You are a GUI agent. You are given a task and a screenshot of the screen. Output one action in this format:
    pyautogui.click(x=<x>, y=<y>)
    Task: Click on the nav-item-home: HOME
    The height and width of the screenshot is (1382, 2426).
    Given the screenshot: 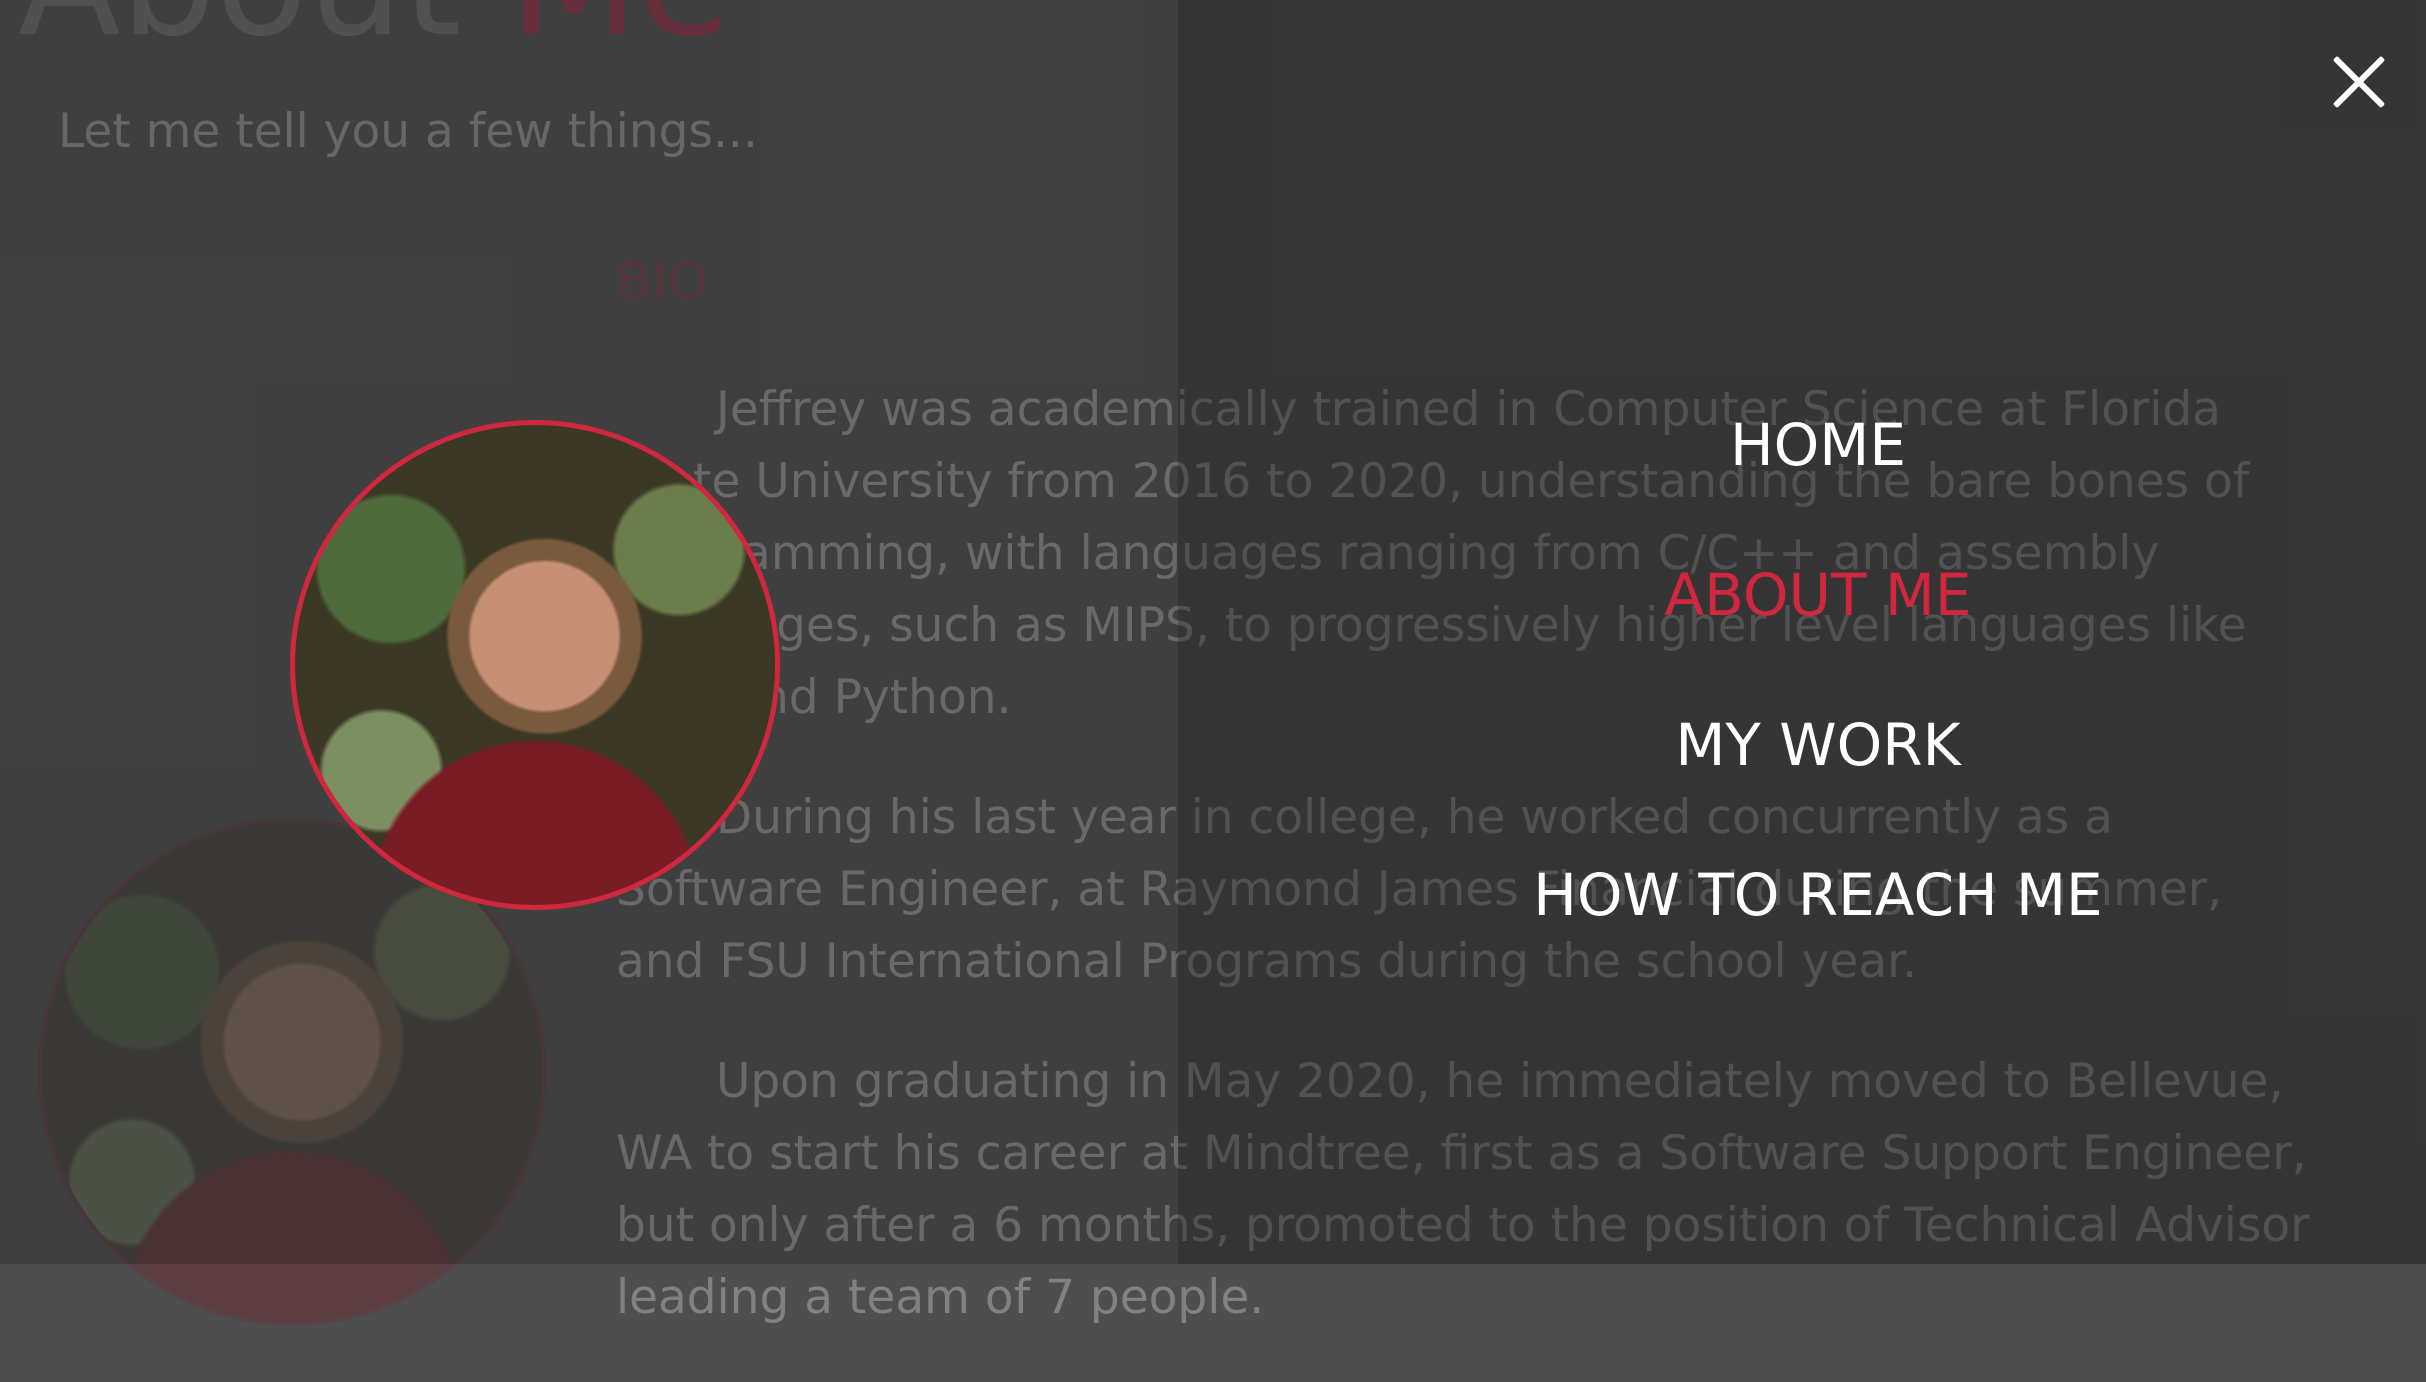 What is the action you would take?
    pyautogui.click(x=1818, y=475)
    